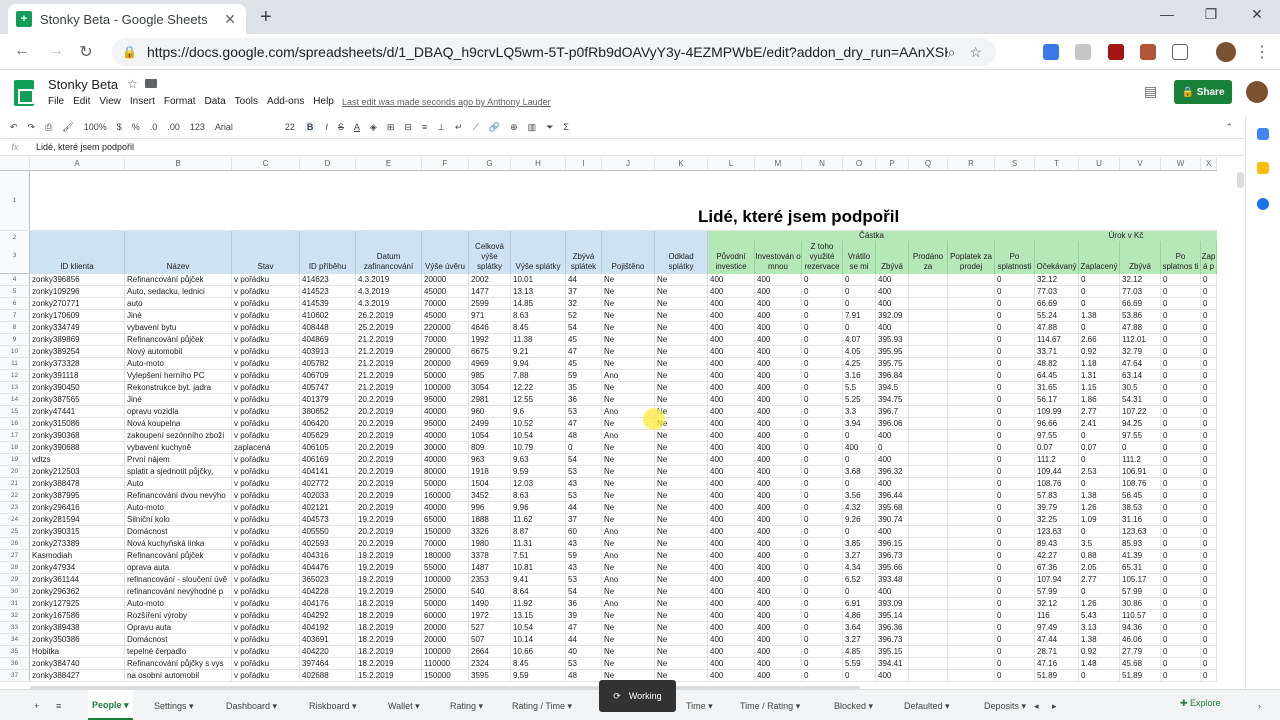 The height and width of the screenshot is (720, 1280). Describe the element at coordinates (323, 101) in the screenshot. I see `menu-help: Help` at that location.